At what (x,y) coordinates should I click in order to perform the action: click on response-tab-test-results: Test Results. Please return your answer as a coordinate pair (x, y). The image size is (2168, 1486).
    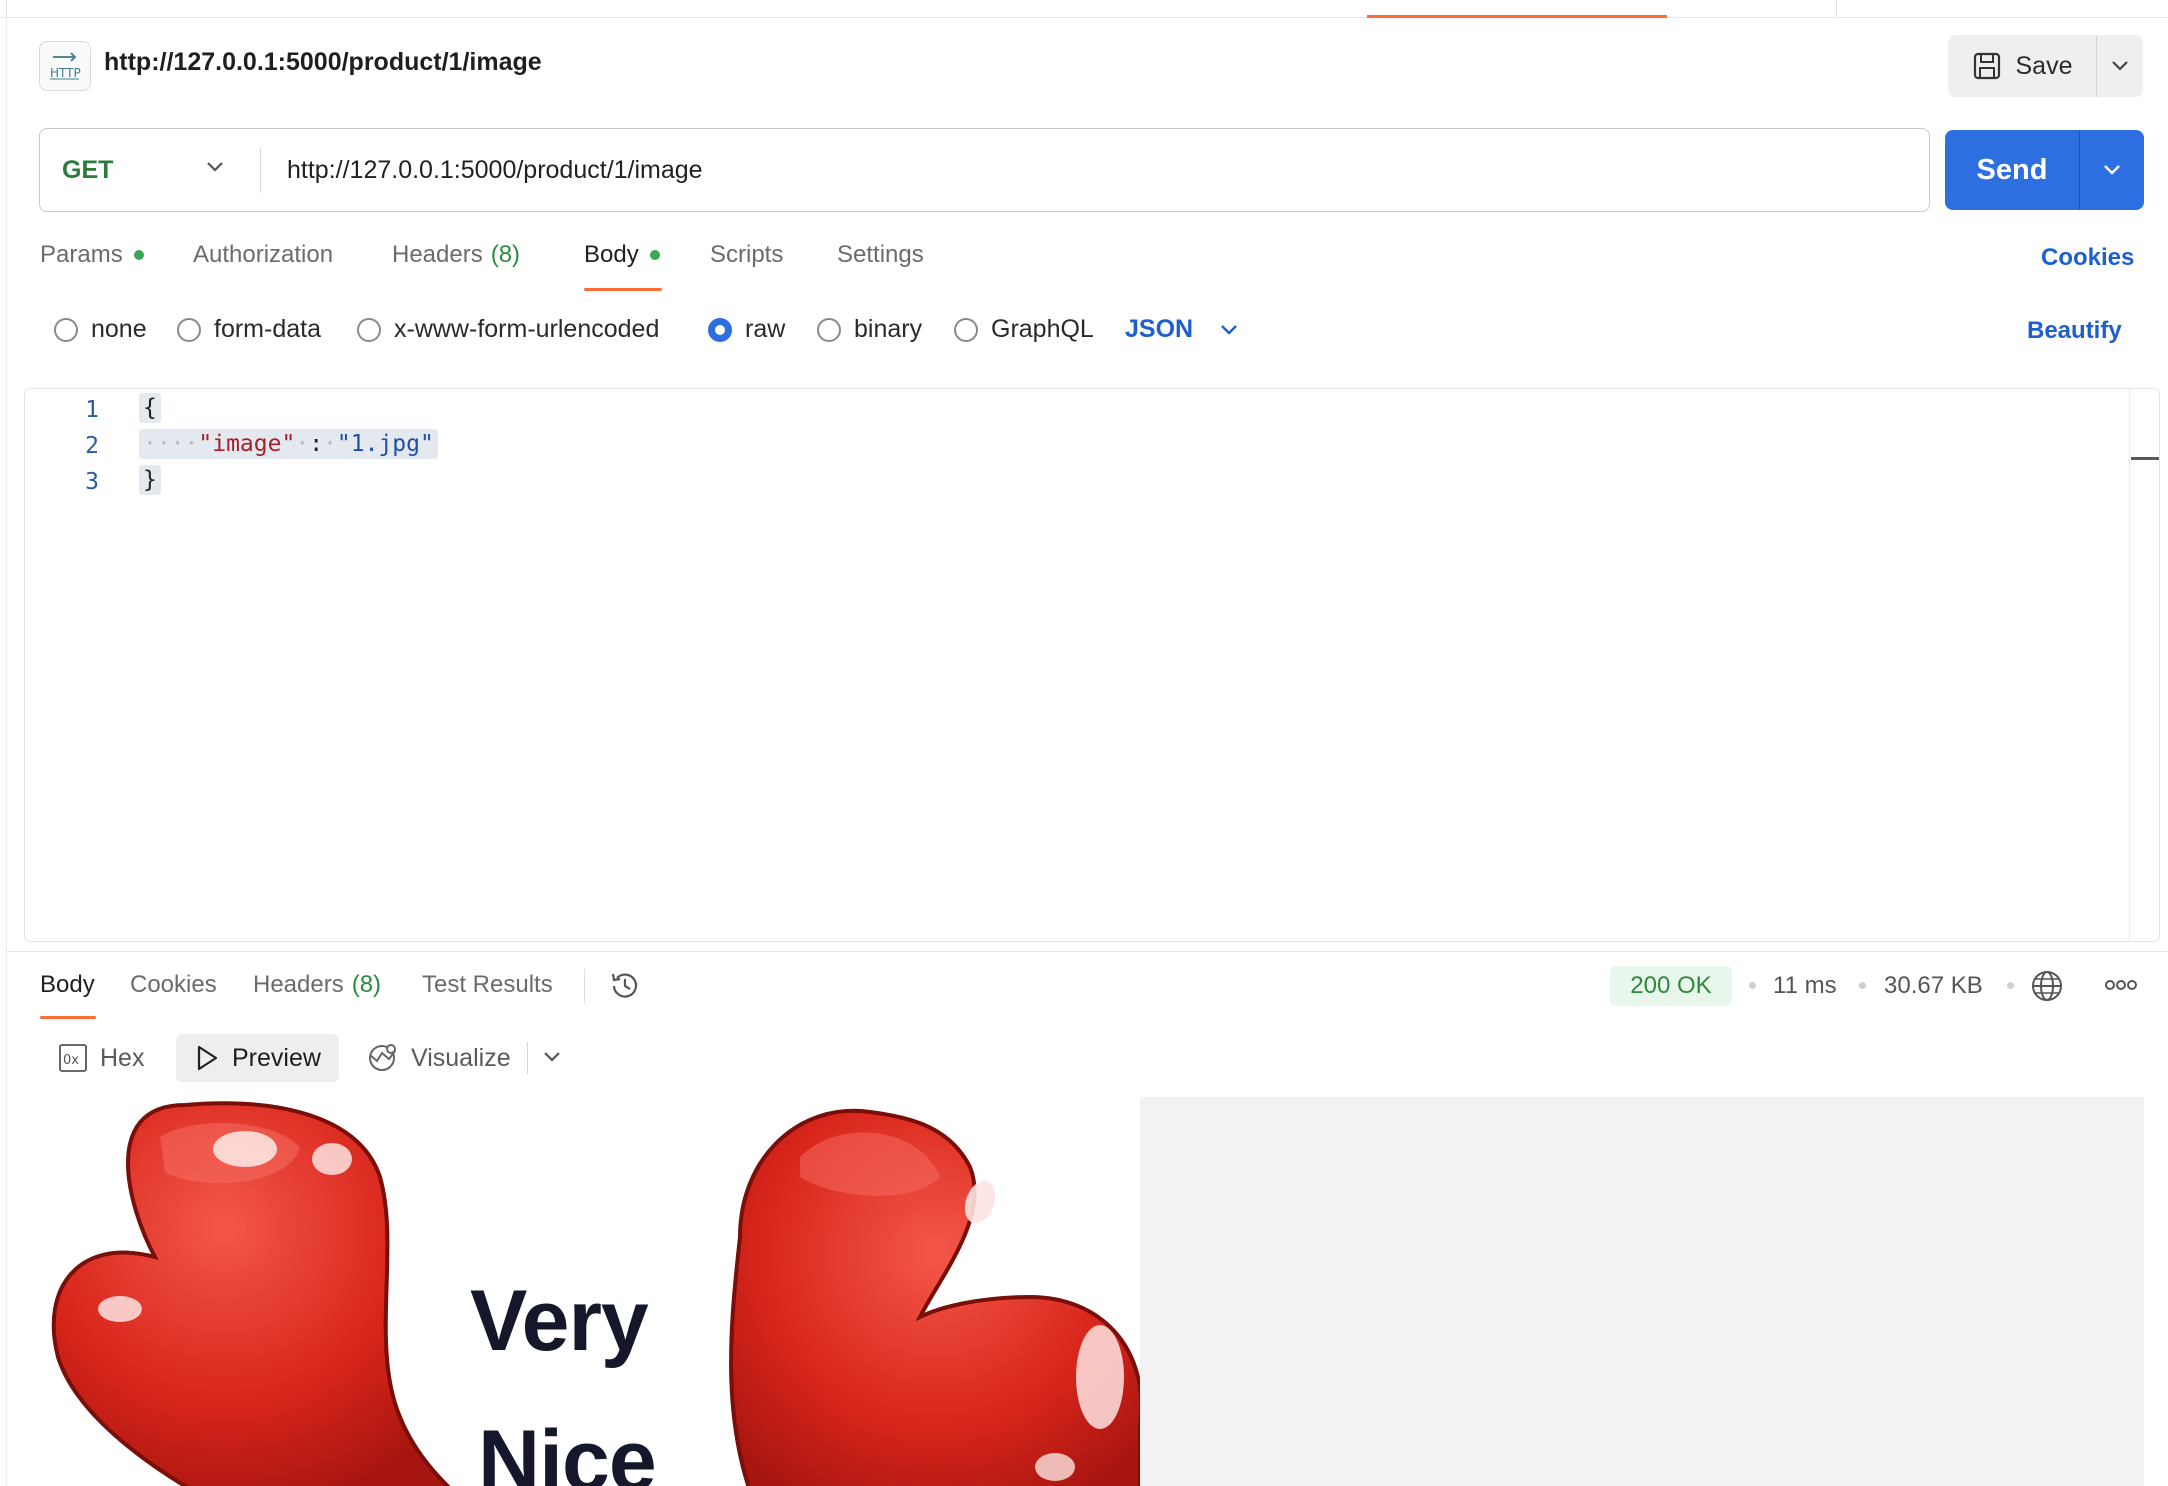
    Looking at the image, I should click on (487, 985).